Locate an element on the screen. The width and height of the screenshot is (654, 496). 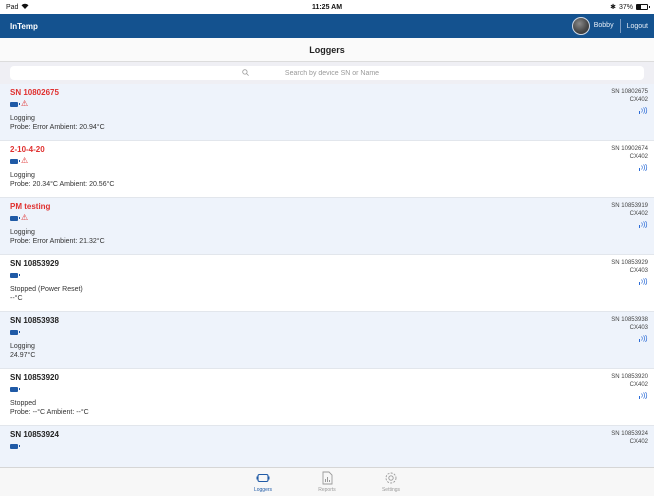
page-title: Loggers is located at coordinates (327, 49).